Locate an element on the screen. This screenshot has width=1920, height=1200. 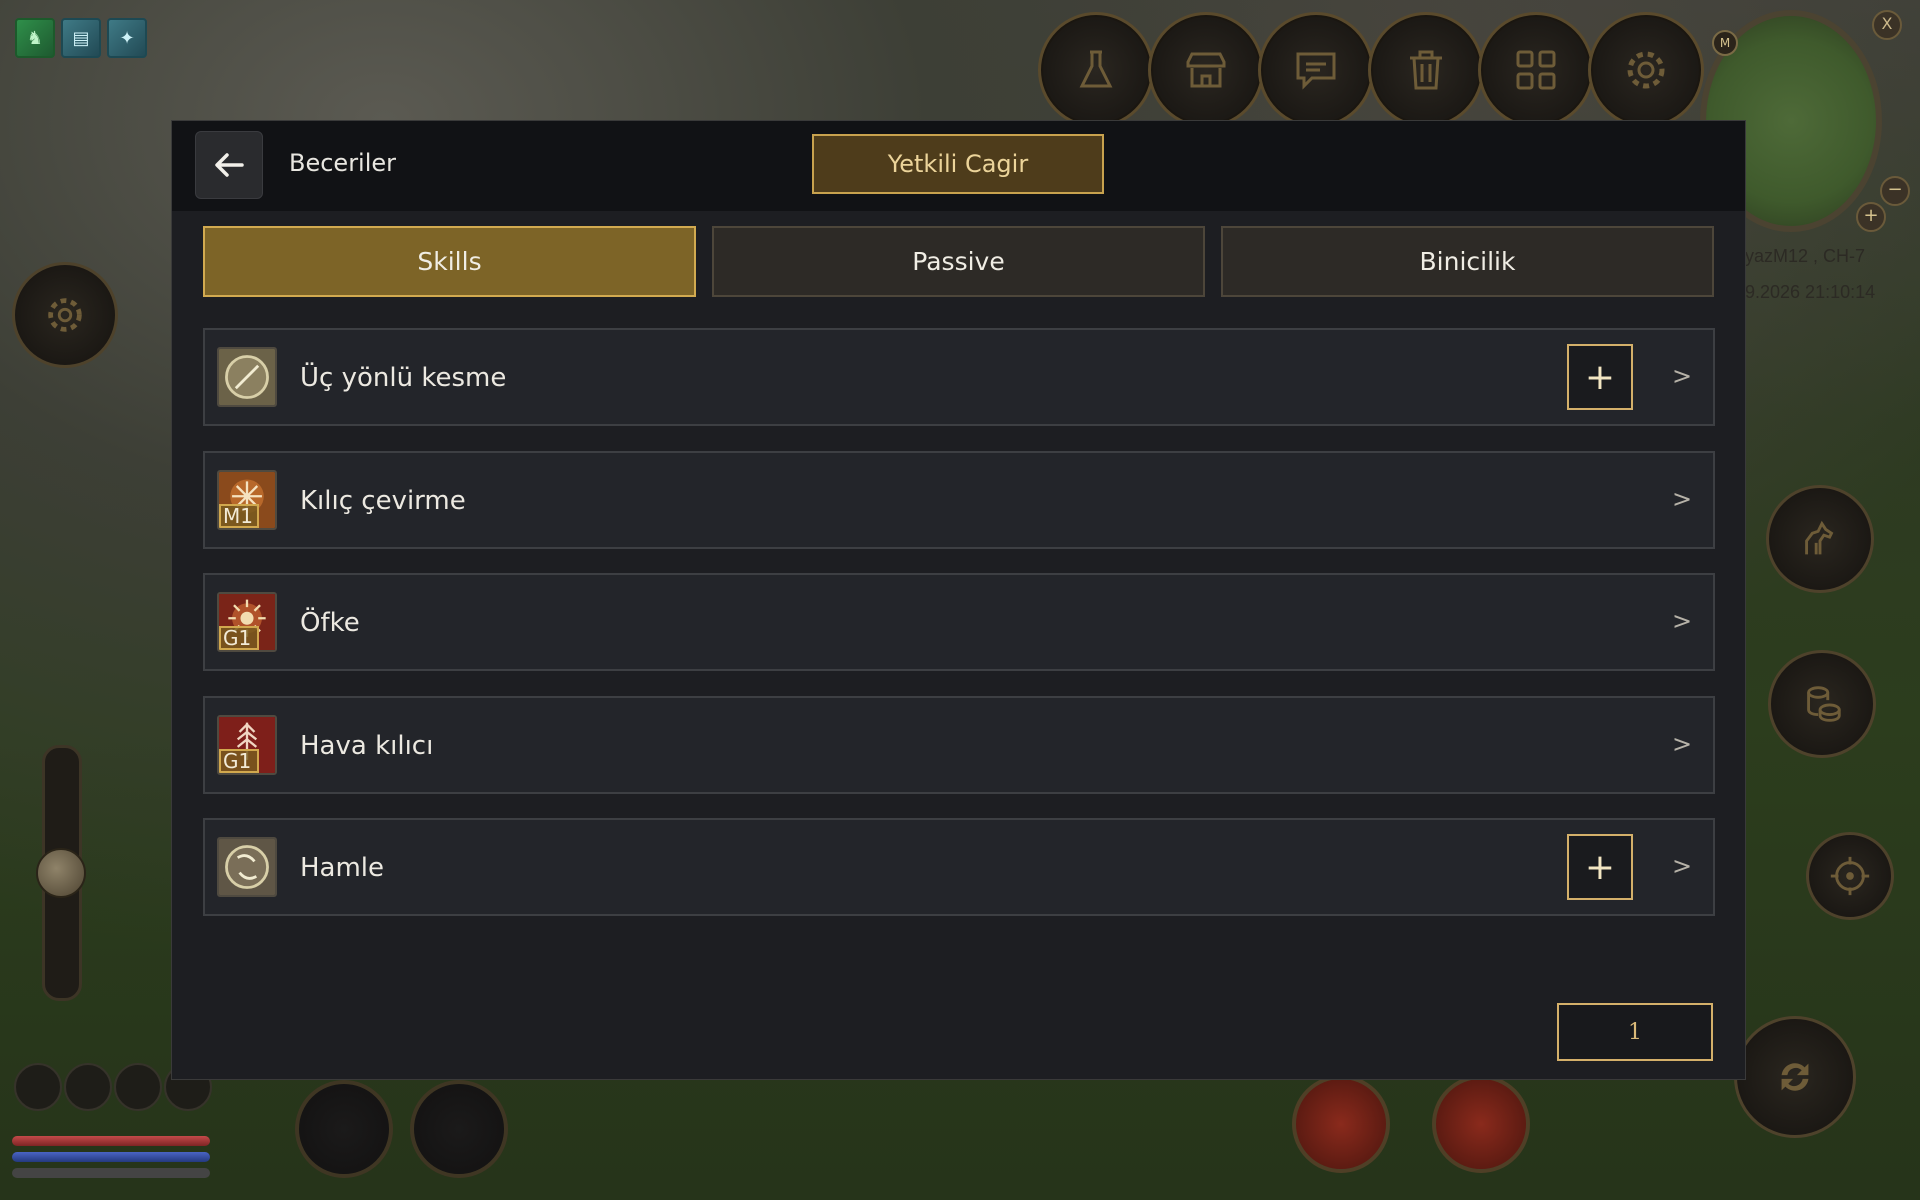
back-button is located at coordinates (229, 165).